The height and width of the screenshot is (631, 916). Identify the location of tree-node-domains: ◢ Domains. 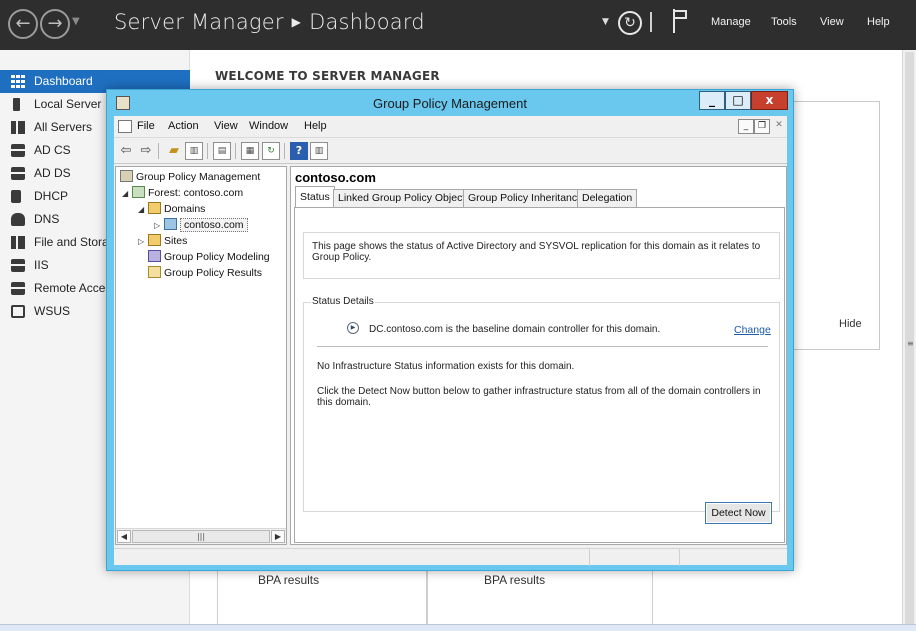
(171, 209).